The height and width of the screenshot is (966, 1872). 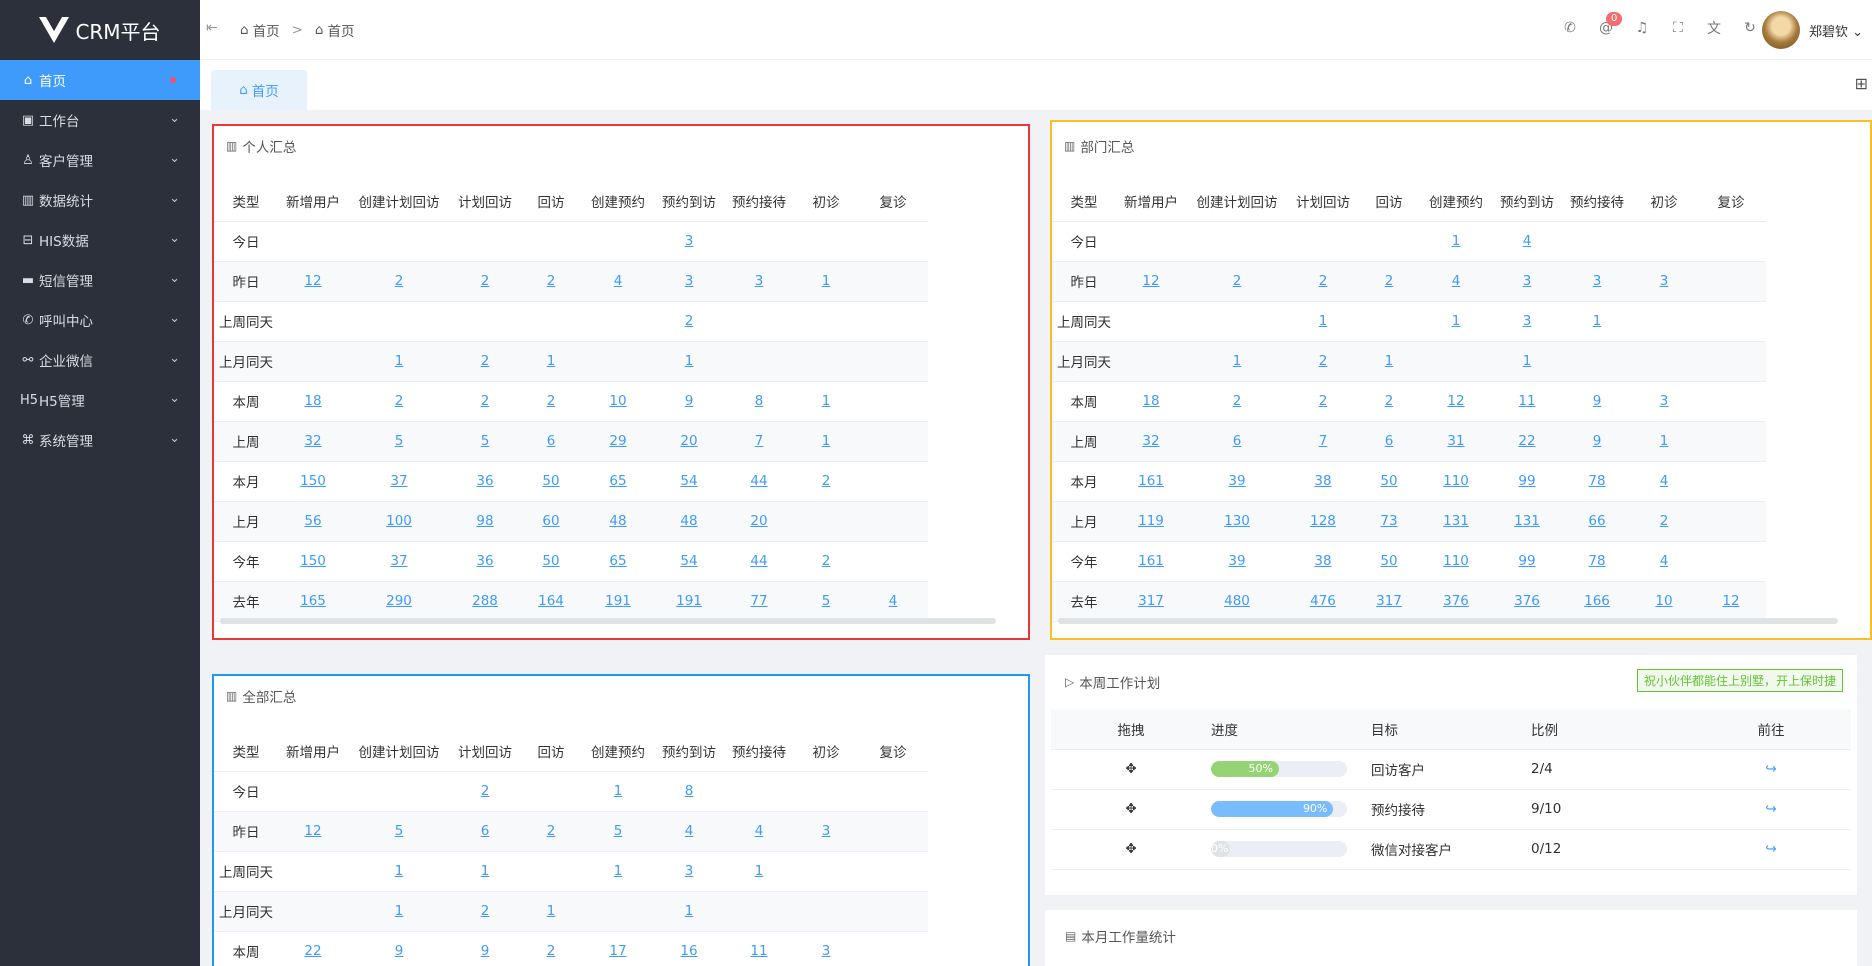 I want to click on sidebar-item-5: ▬ 短信管理 ⌄, so click(x=100, y=280).